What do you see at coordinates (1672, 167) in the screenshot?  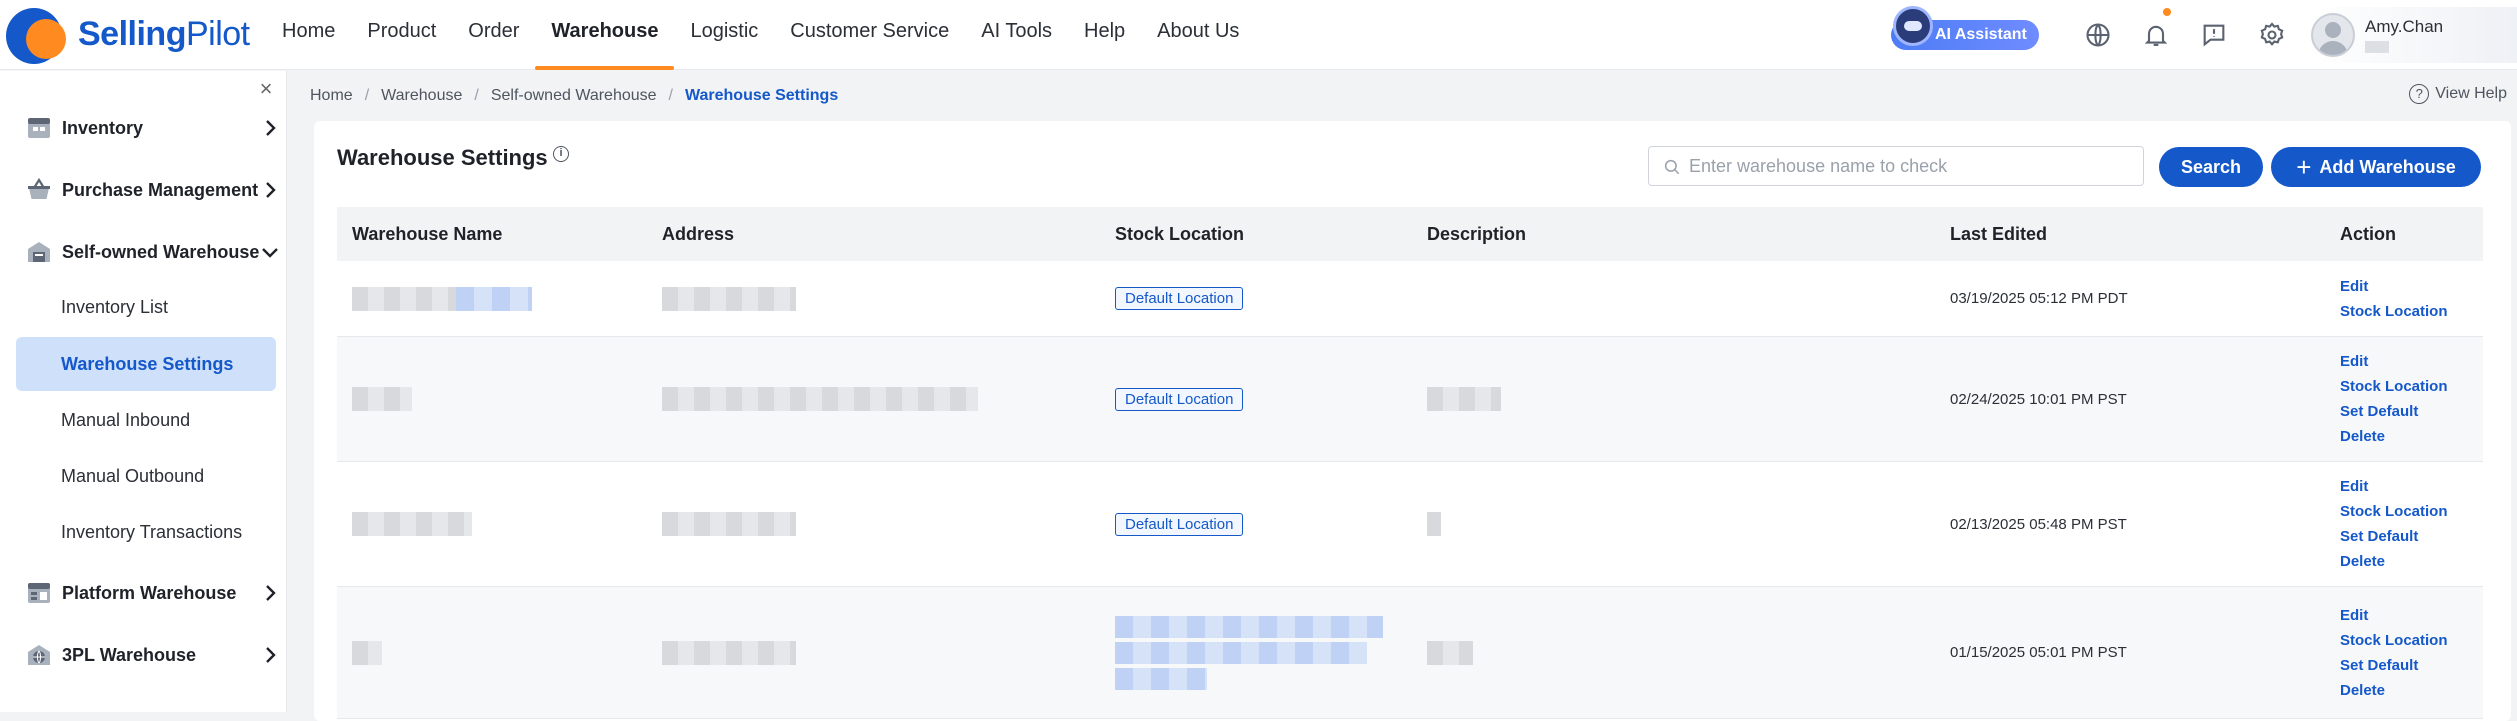 I see `search-icon` at bounding box center [1672, 167].